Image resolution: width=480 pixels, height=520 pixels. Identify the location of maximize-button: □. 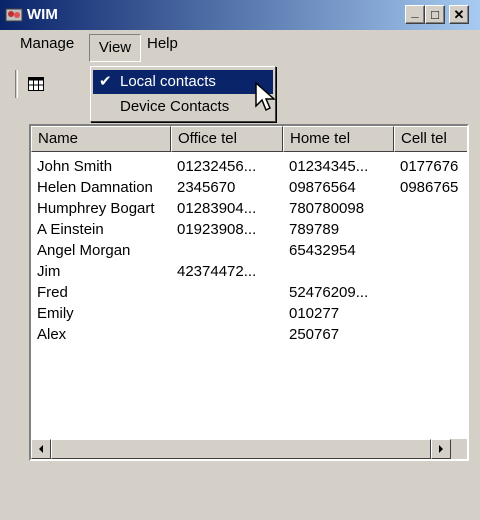
(435, 14).